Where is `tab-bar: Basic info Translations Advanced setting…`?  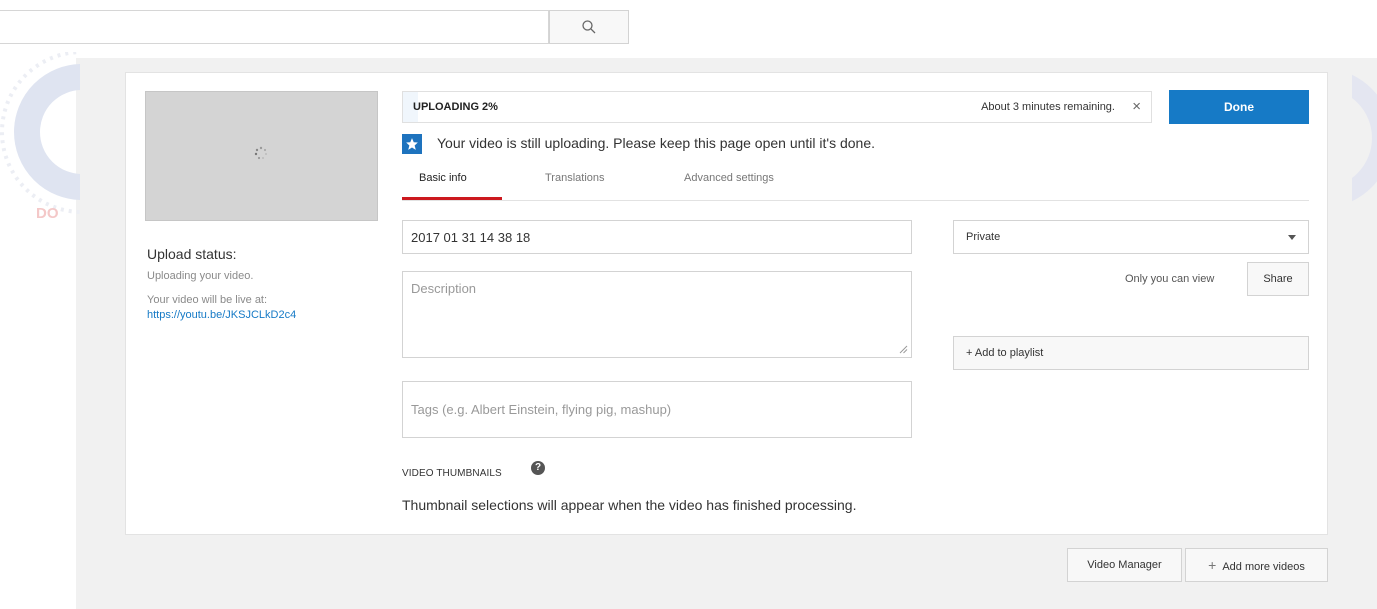
tab-bar: Basic info Translations Advanced setting… is located at coordinates (855, 183).